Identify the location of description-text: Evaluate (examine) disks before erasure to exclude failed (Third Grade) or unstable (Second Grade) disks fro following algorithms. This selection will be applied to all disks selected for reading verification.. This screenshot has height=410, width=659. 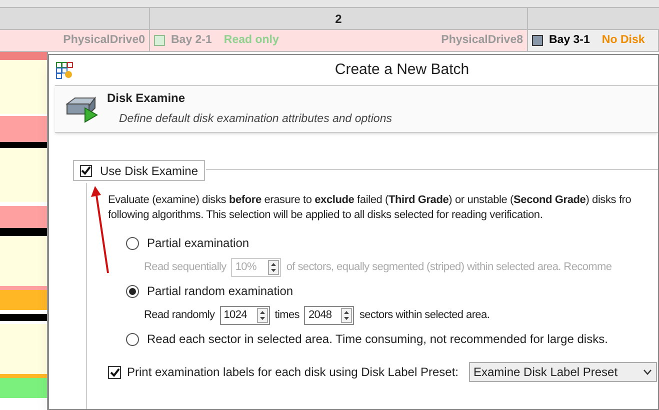
(370, 208).